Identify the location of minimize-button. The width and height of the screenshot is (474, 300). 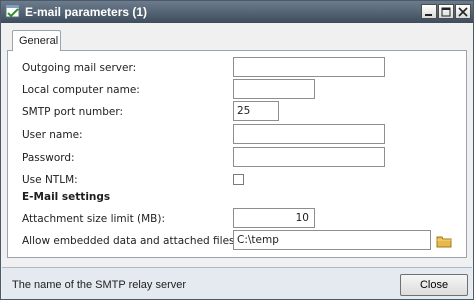
(429, 11).